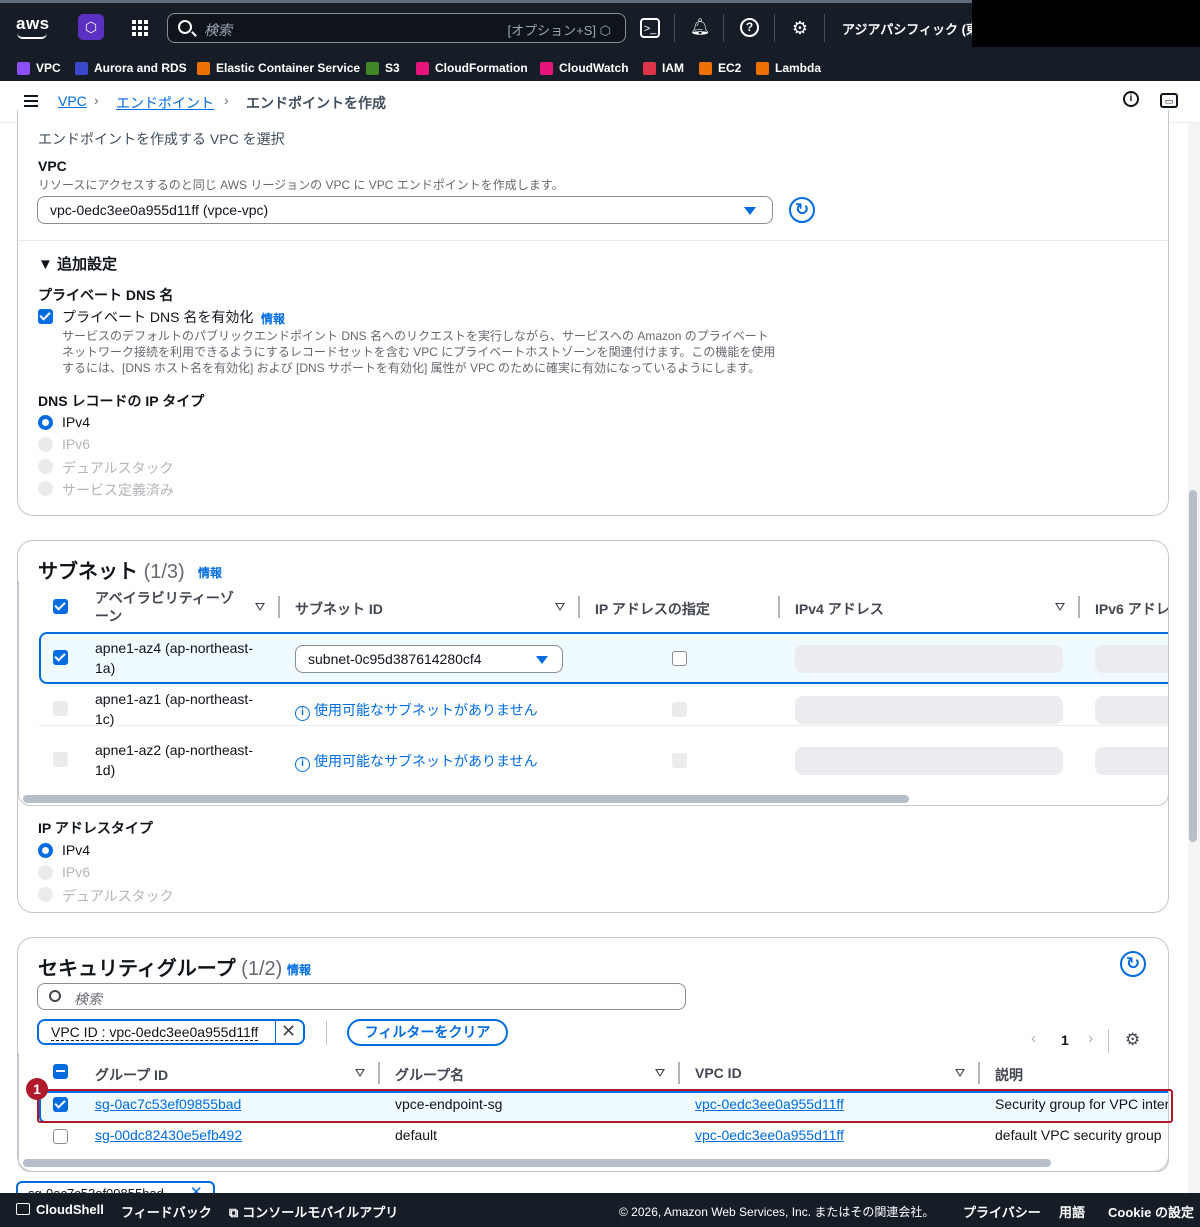  I want to click on ipv6-address-input, so click(1131, 710).